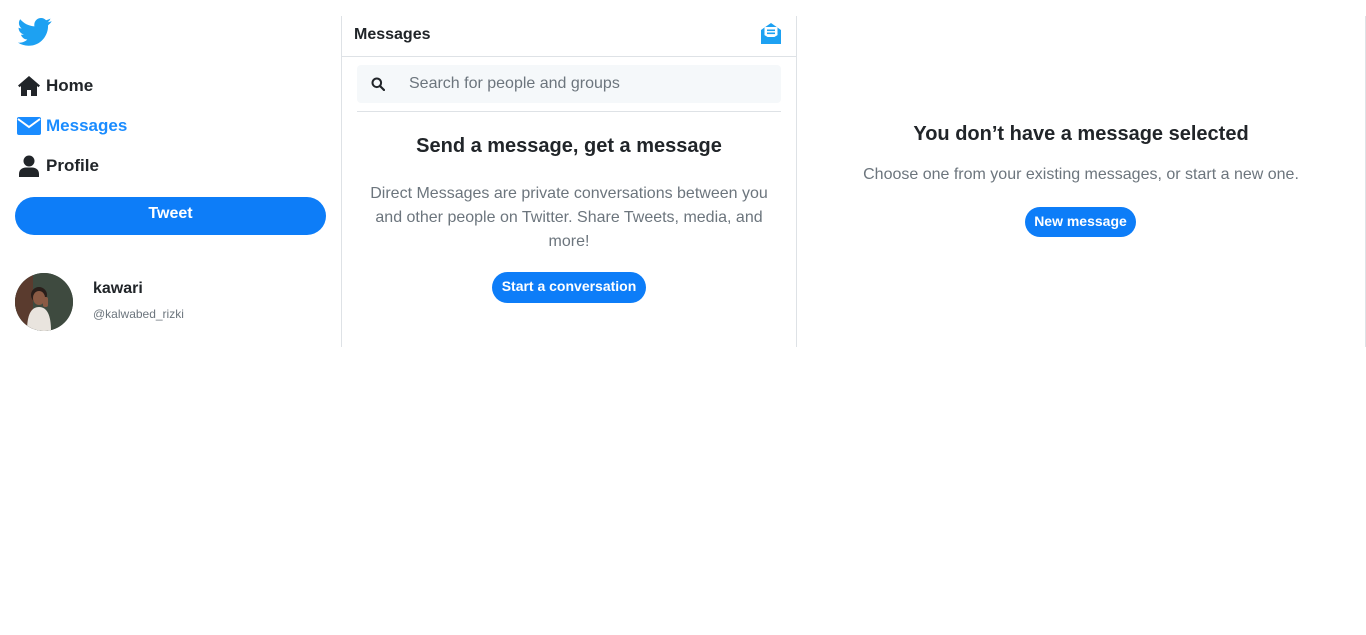 The image size is (1366, 635). What do you see at coordinates (771, 34) in the screenshot?
I see `new-message-icon` at bounding box center [771, 34].